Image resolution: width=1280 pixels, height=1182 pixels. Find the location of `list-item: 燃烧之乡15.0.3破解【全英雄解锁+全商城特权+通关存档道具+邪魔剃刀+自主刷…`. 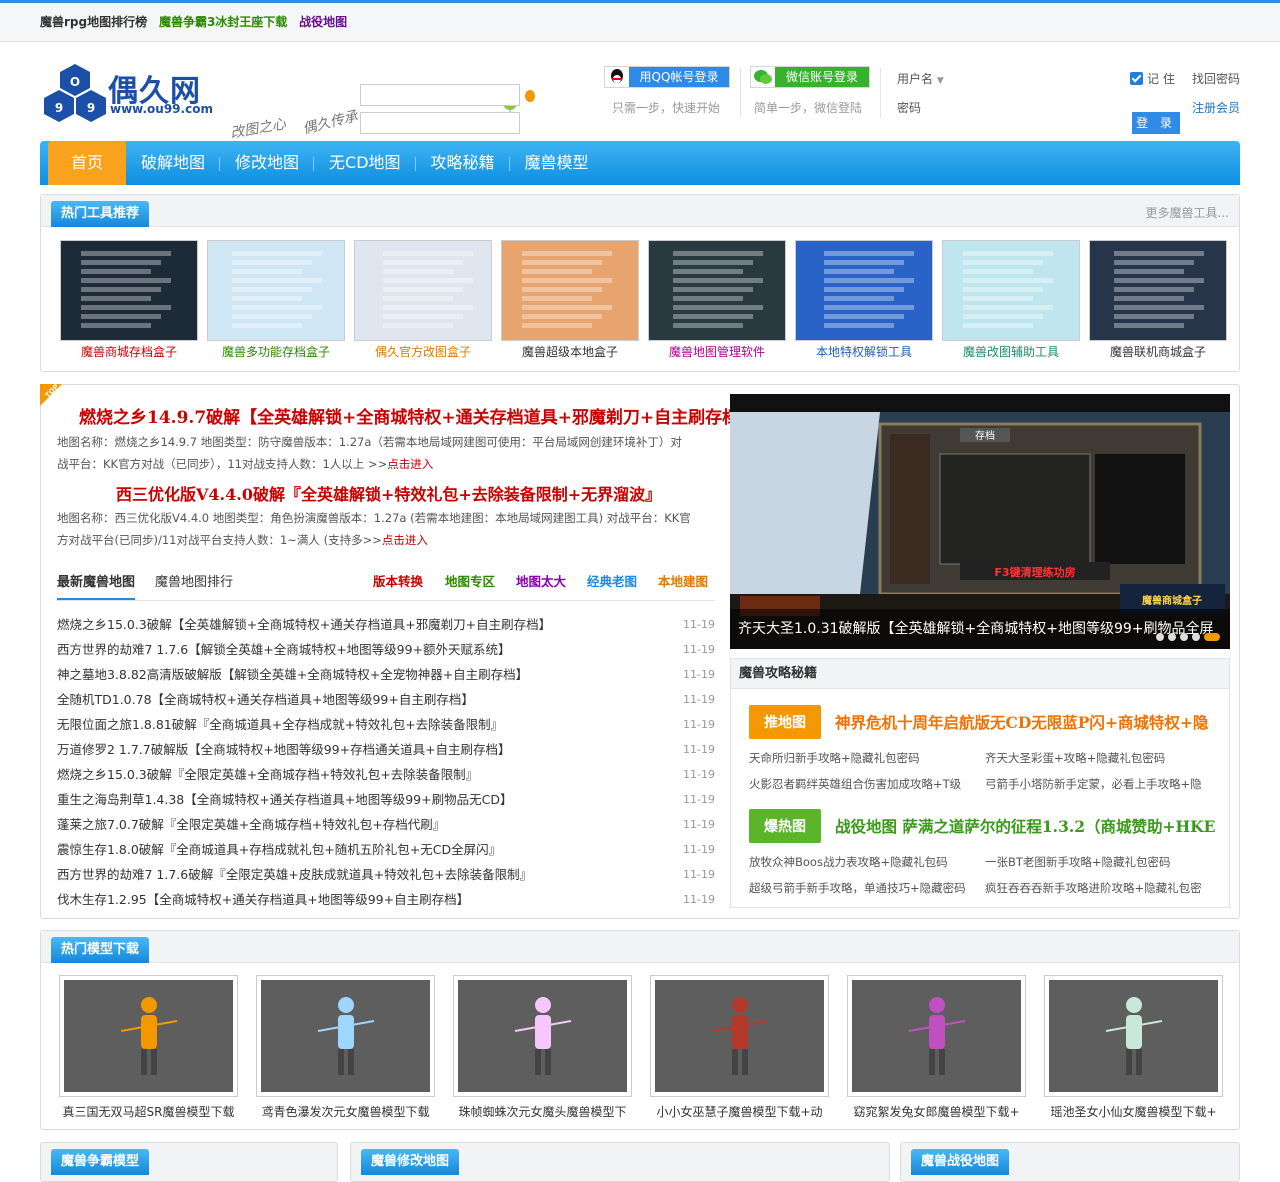

list-item: 燃烧之乡15.0.3破解【全英雄解锁+全商城特权+通关存档道具+邪魔剃刀+自主刷… is located at coordinates (386, 624).